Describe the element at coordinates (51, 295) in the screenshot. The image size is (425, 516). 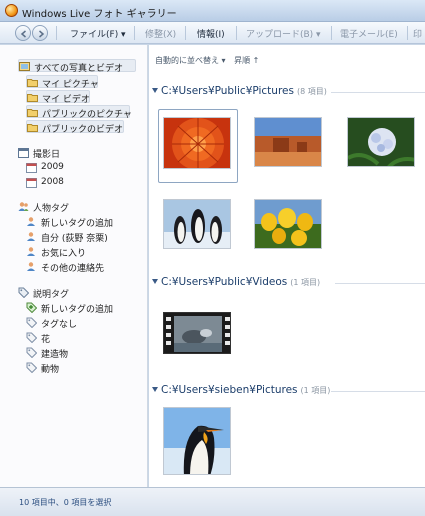
I see `sidebar-header-label: 説明タグ` at that location.